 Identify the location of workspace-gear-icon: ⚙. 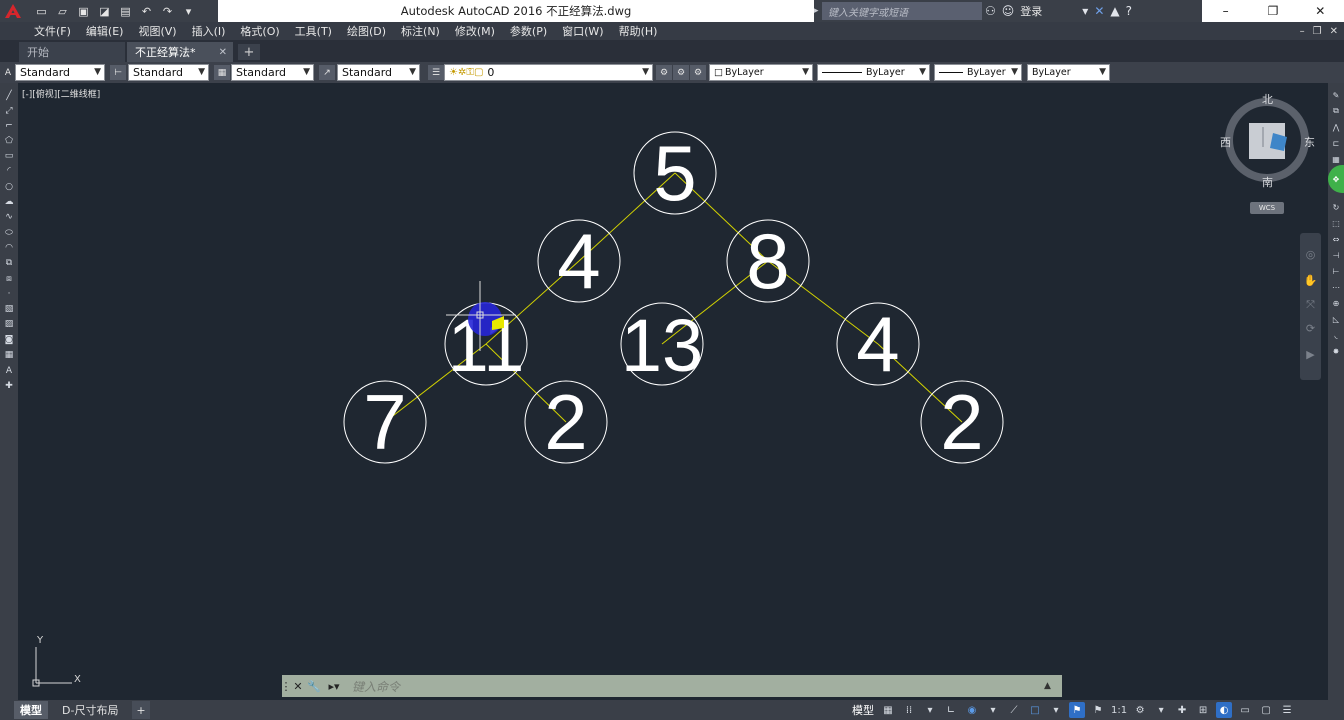
(1140, 710).